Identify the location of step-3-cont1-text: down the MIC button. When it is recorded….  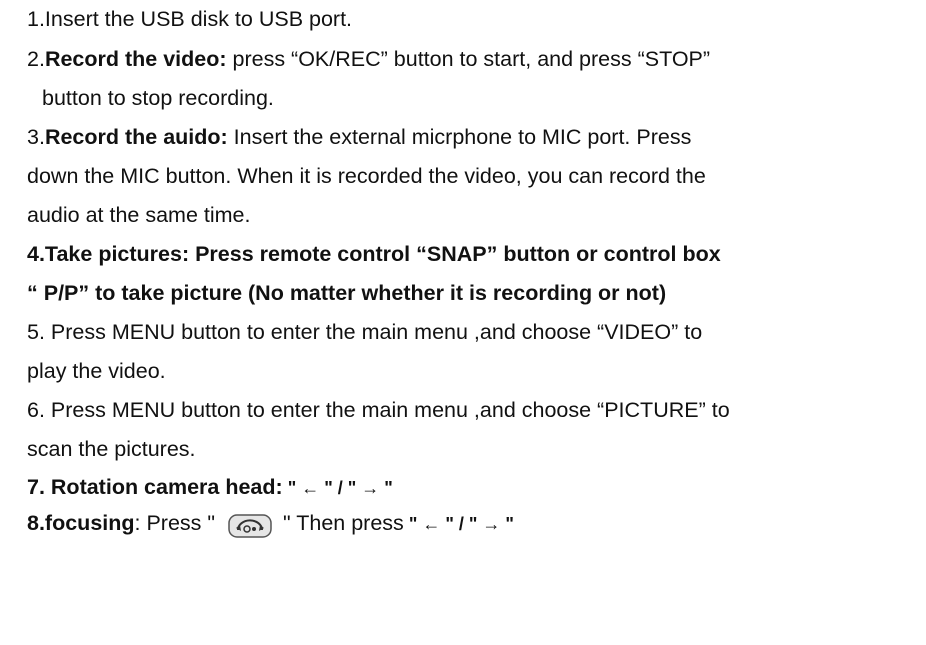
(366, 176).